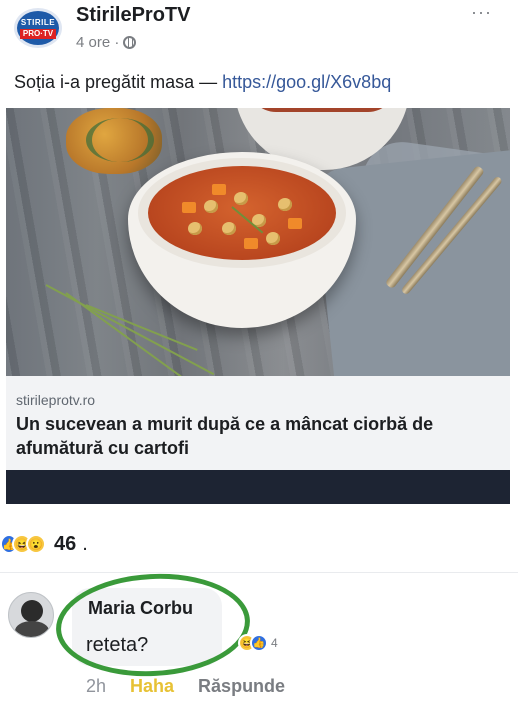 The height and width of the screenshot is (720, 518). What do you see at coordinates (96, 686) in the screenshot?
I see `comment-time: 2h` at bounding box center [96, 686].